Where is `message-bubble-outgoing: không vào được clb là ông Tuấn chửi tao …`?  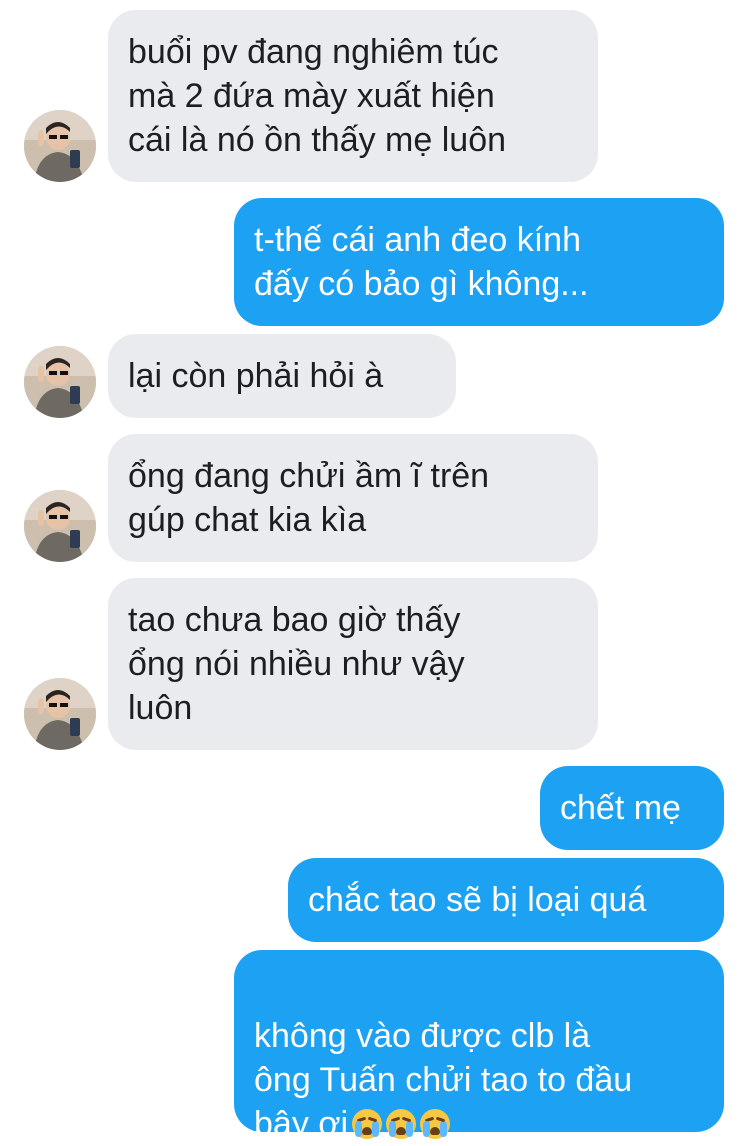 message-bubble-outgoing: không vào được clb là ông Tuấn chửi tao … is located at coordinates (479, 1046).